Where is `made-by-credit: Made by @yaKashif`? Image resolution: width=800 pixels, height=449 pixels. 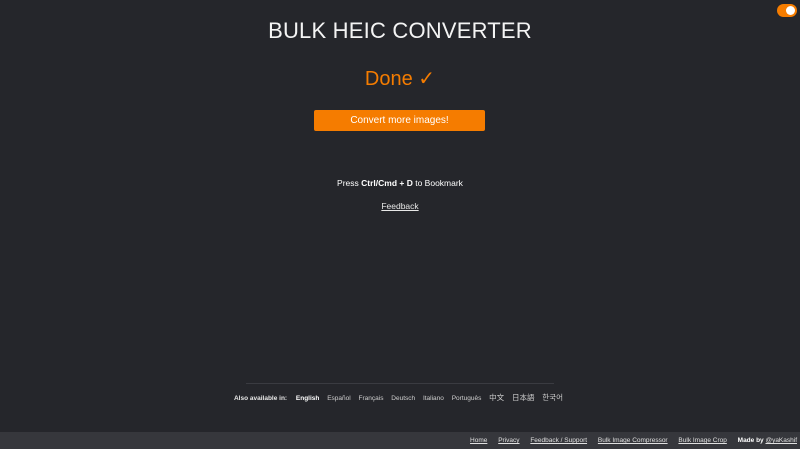 made-by-credit: Made by @yaKashif is located at coordinates (767, 440).